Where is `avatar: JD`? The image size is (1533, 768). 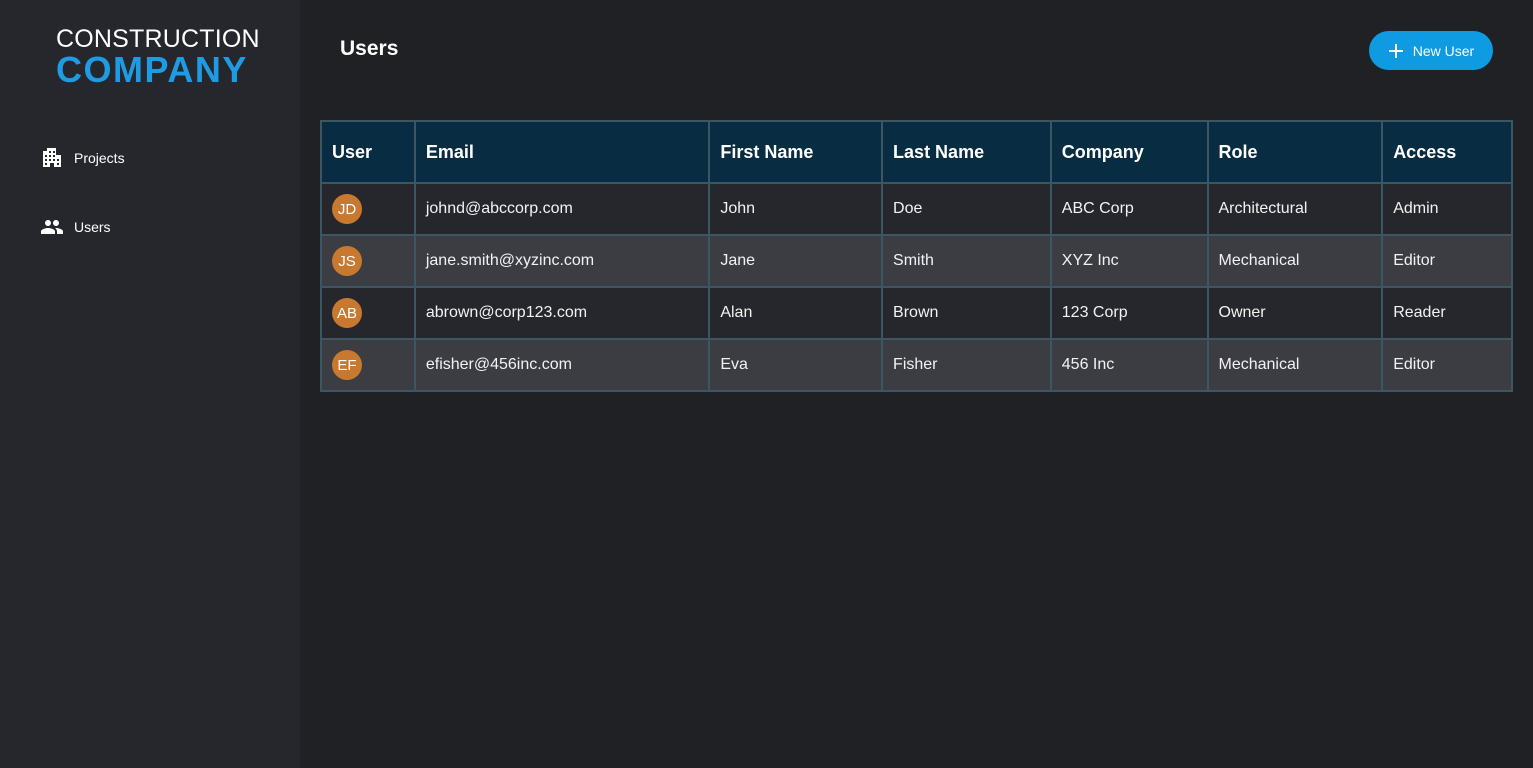 avatar: JD is located at coordinates (347, 209).